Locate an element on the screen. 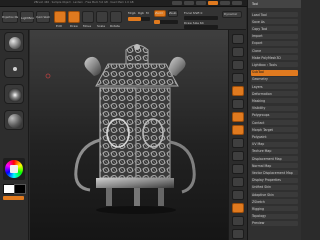 The height and width of the screenshot is (240, 320). rgb-intensity-slider is located at coordinates (139, 19).